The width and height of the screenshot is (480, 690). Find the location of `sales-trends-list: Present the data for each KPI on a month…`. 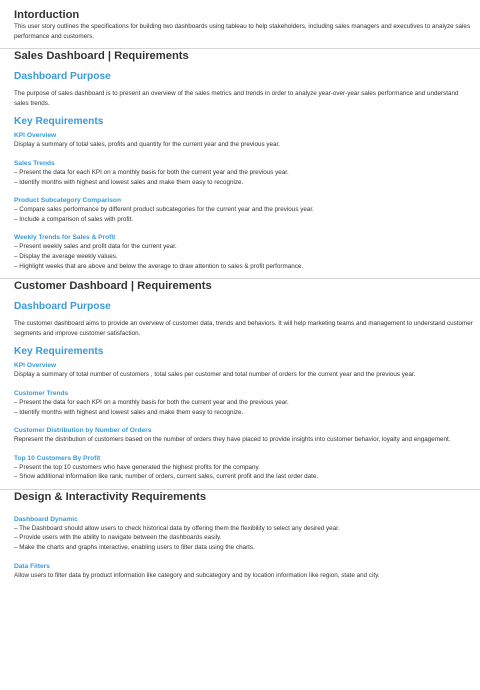

sales-trends-list: Present the data for each KPI on a month… is located at coordinates (244, 177).